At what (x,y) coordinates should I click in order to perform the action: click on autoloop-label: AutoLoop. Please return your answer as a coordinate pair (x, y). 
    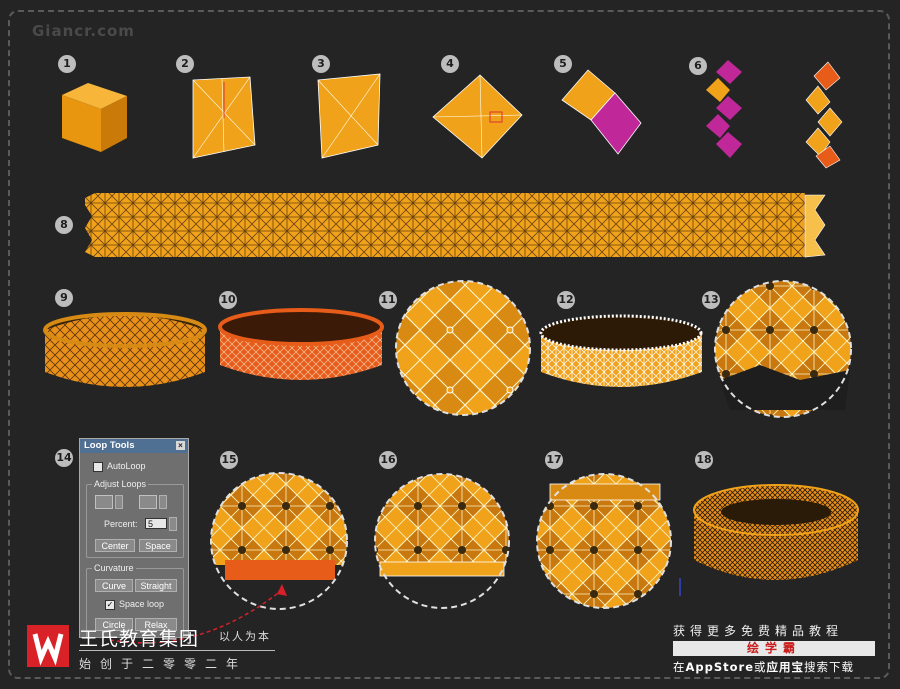
    Looking at the image, I should click on (126, 466).